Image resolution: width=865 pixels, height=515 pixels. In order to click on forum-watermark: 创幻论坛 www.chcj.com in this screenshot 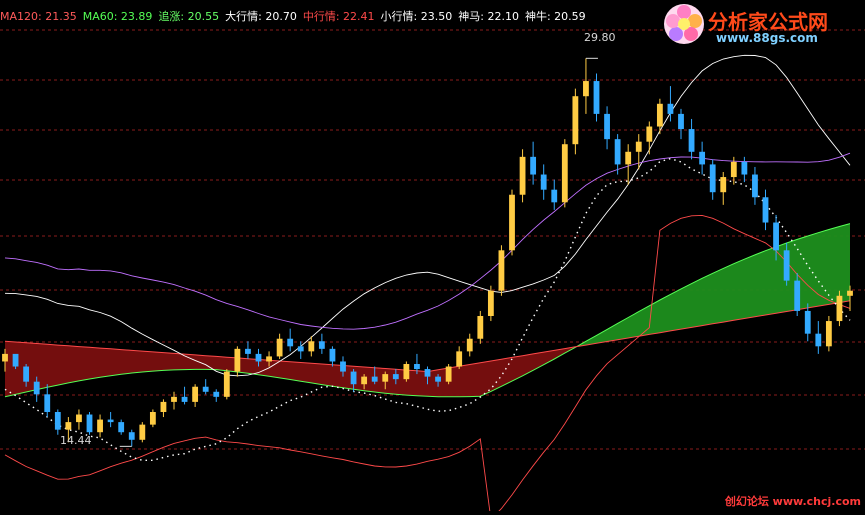, I will do `click(792, 501)`.